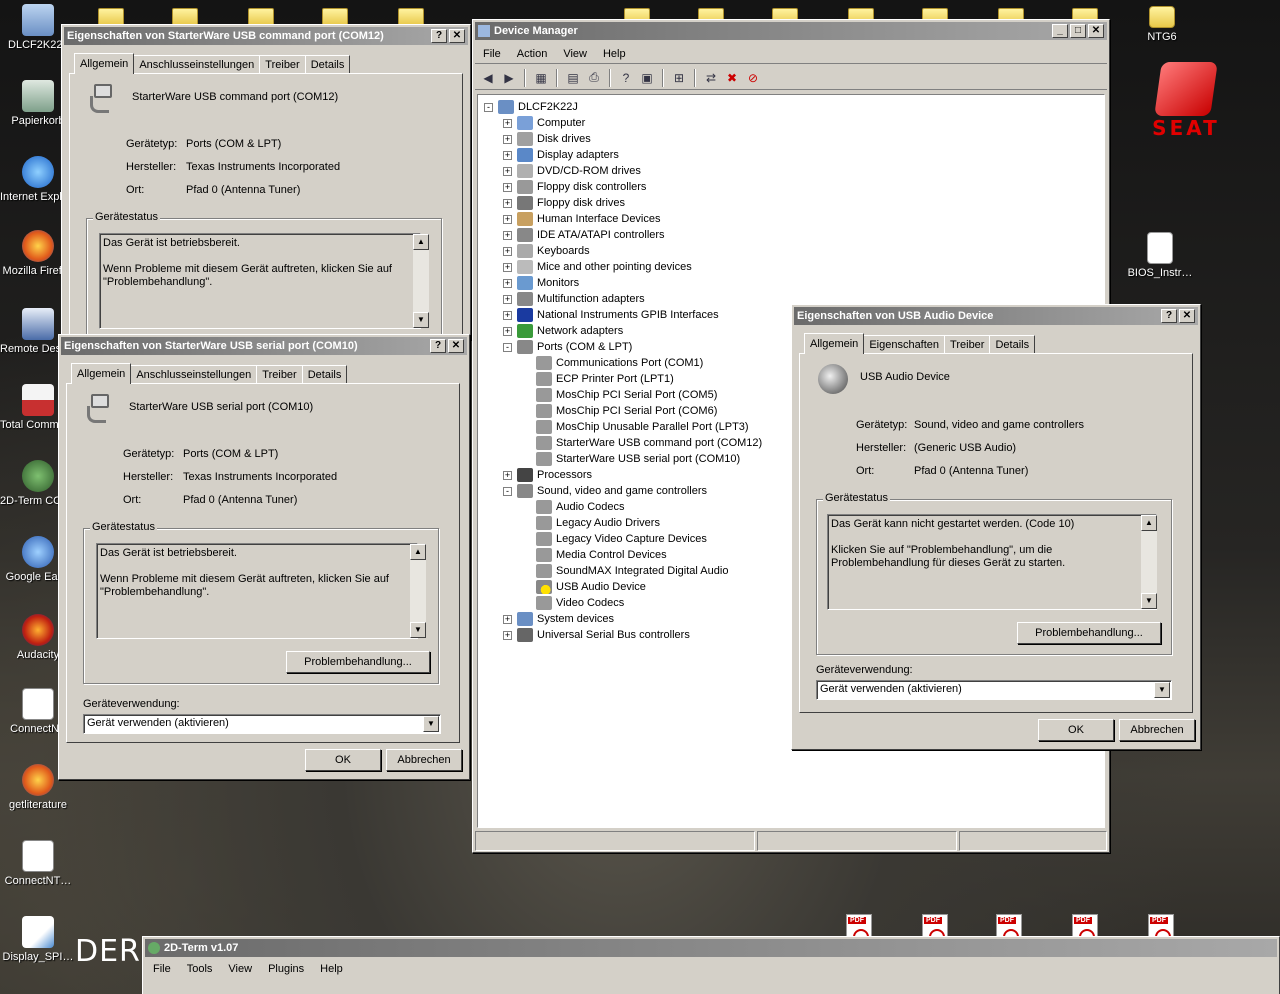  What do you see at coordinates (1078, 31) in the screenshot?
I see `maximize-button: □` at bounding box center [1078, 31].